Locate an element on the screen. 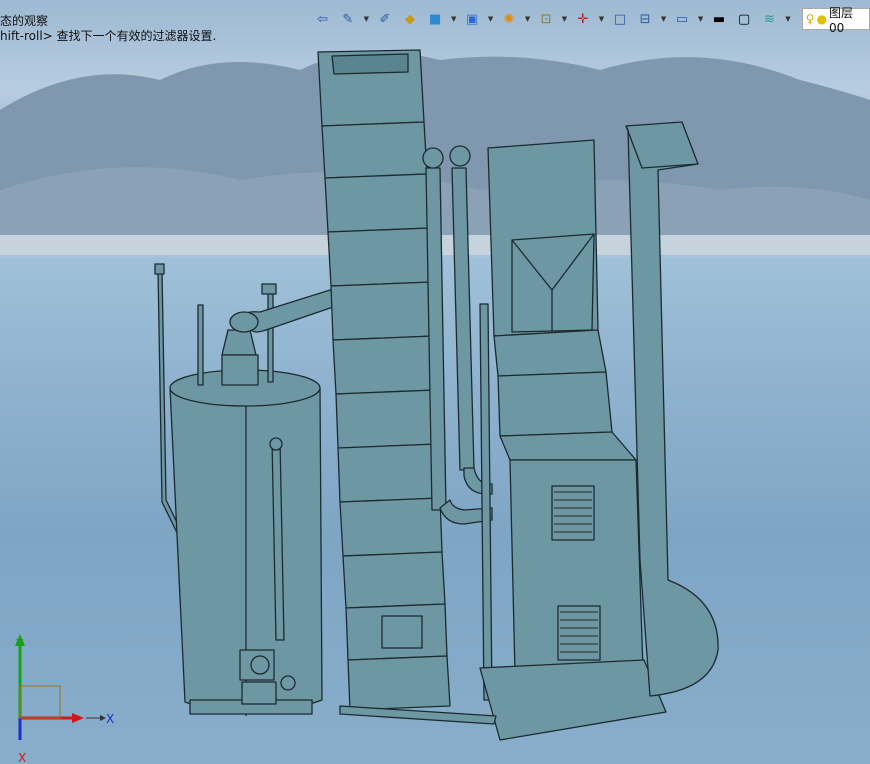  x-axis-label: X is located at coordinates (110, 719).